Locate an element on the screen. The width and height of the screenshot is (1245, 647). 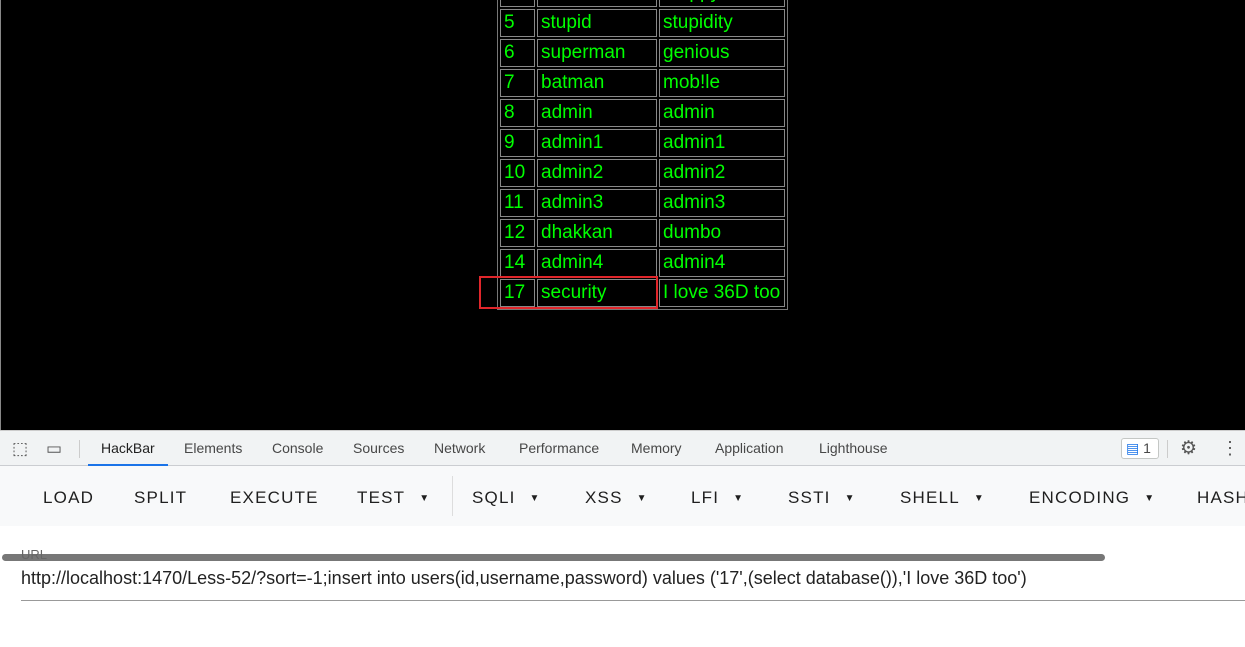
tab-network: Network is located at coordinates (459, 448).